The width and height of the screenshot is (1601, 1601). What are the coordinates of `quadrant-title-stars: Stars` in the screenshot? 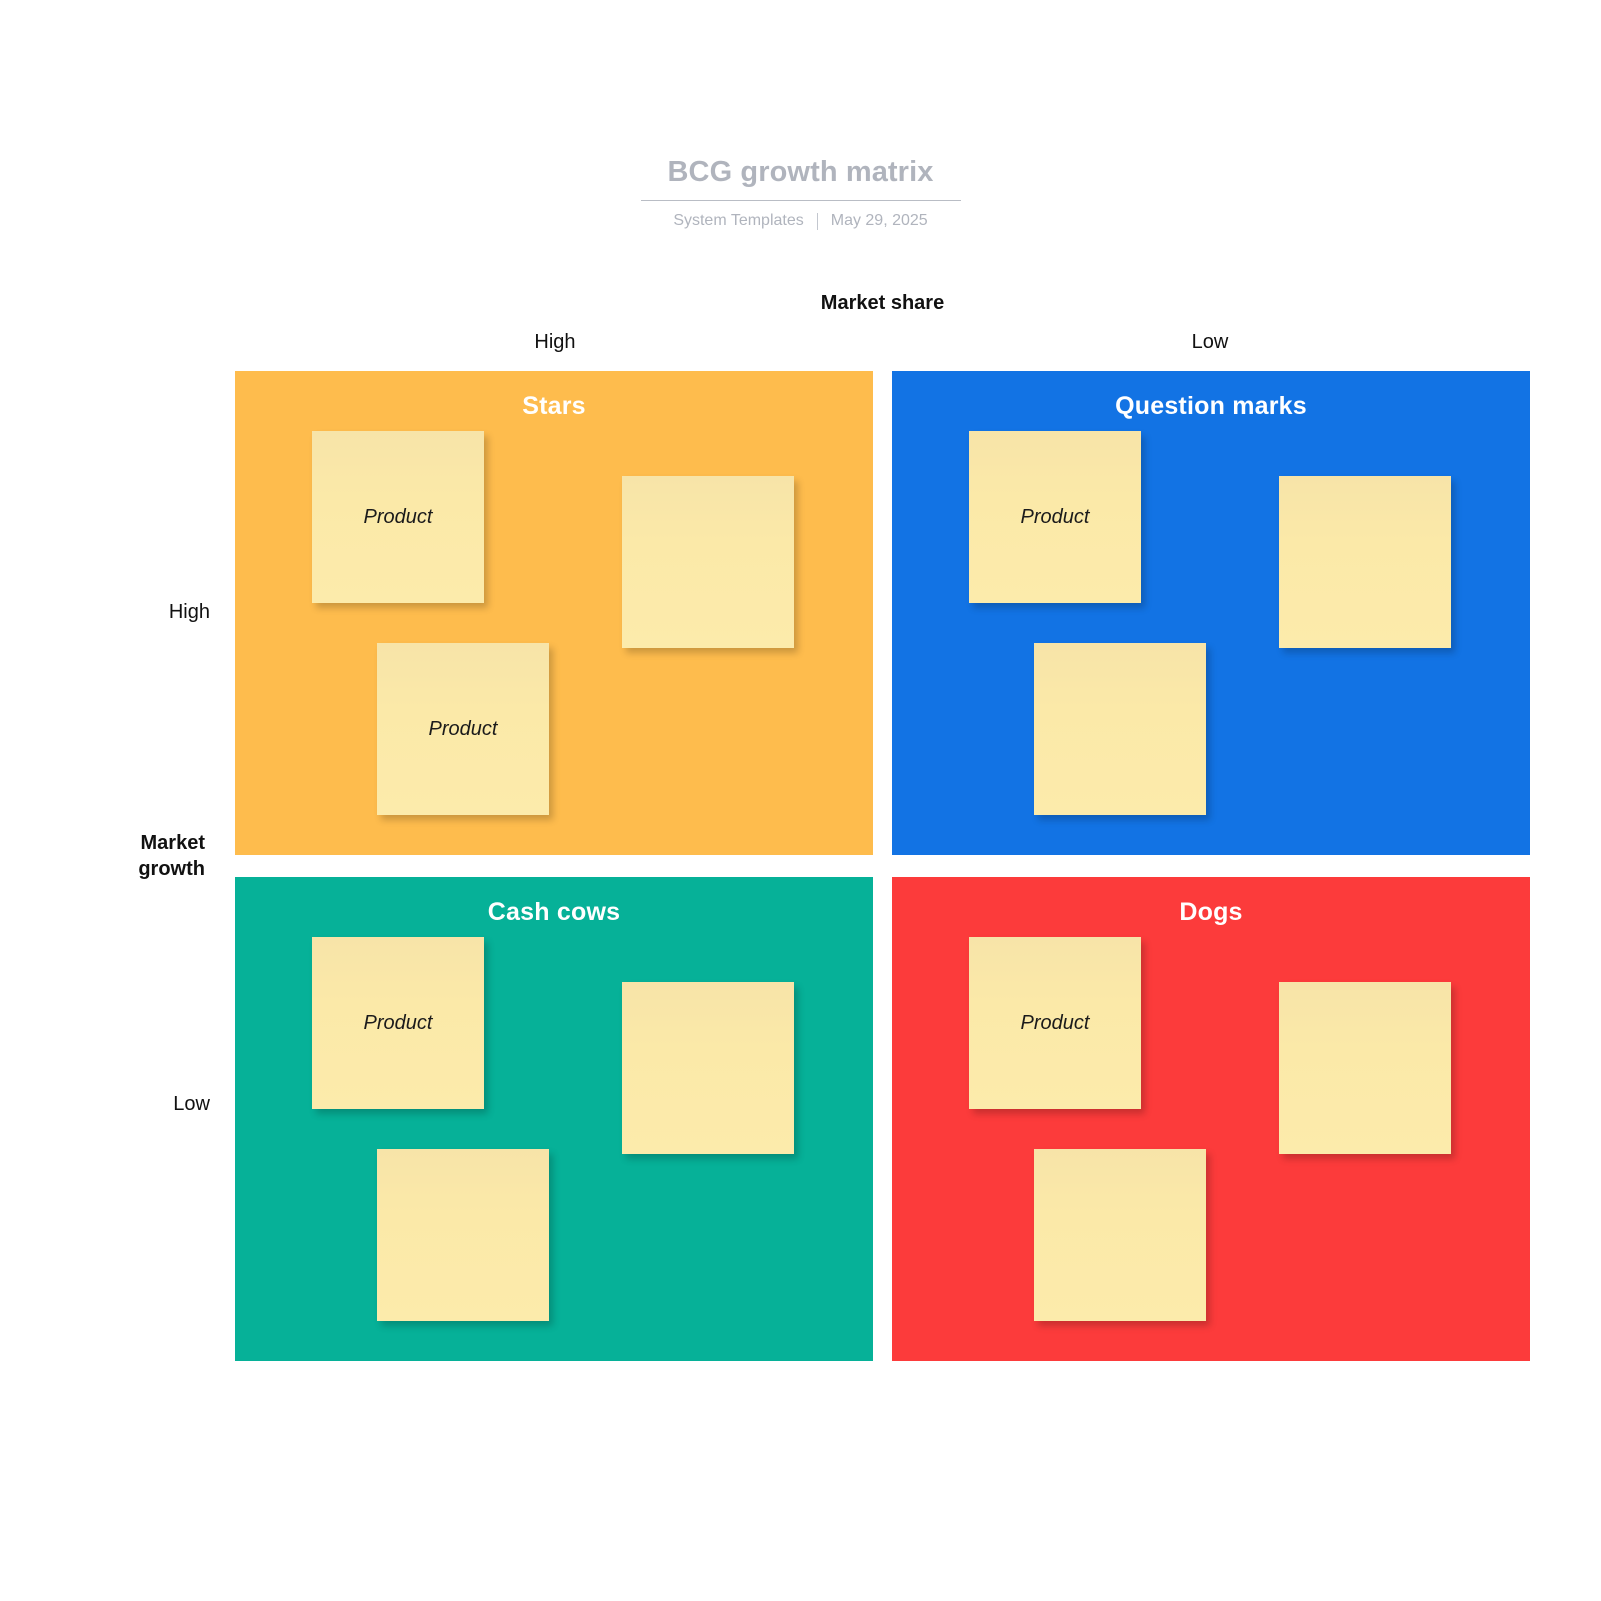 It's located at (554, 406).